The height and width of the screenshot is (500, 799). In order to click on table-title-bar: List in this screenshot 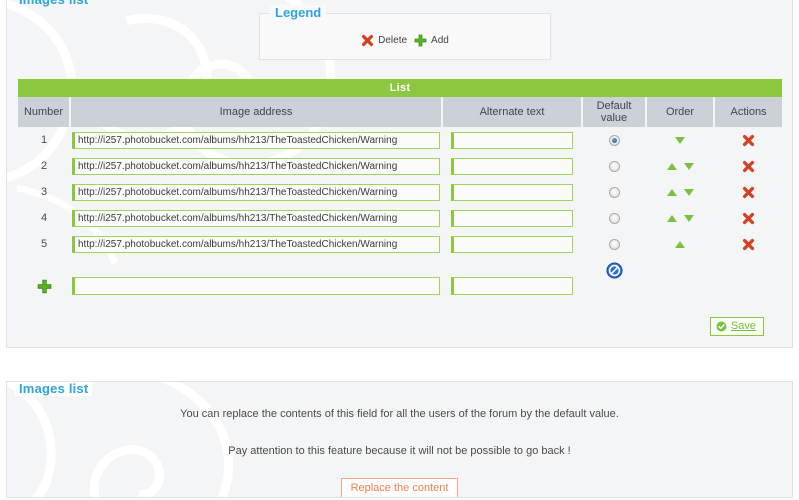, I will do `click(400, 88)`.